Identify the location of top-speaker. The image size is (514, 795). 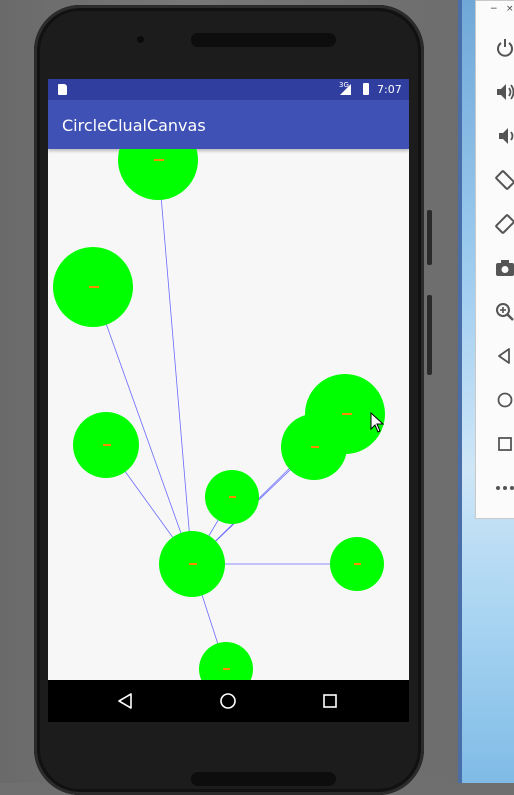
(263, 40).